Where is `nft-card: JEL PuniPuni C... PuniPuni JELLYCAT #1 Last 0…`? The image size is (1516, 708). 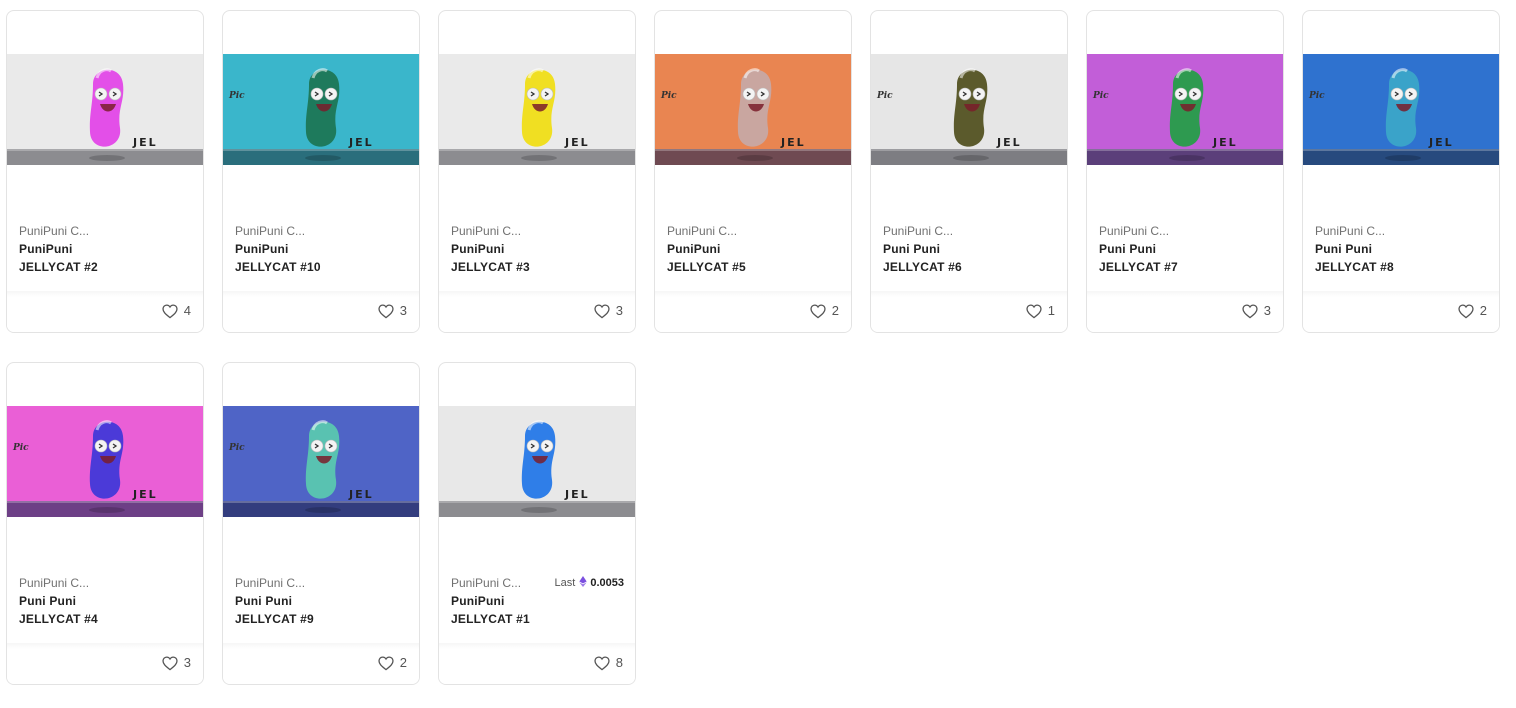 nft-card: JEL PuniPuni C... PuniPuni JELLYCAT #1 Last 0… is located at coordinates (537, 523).